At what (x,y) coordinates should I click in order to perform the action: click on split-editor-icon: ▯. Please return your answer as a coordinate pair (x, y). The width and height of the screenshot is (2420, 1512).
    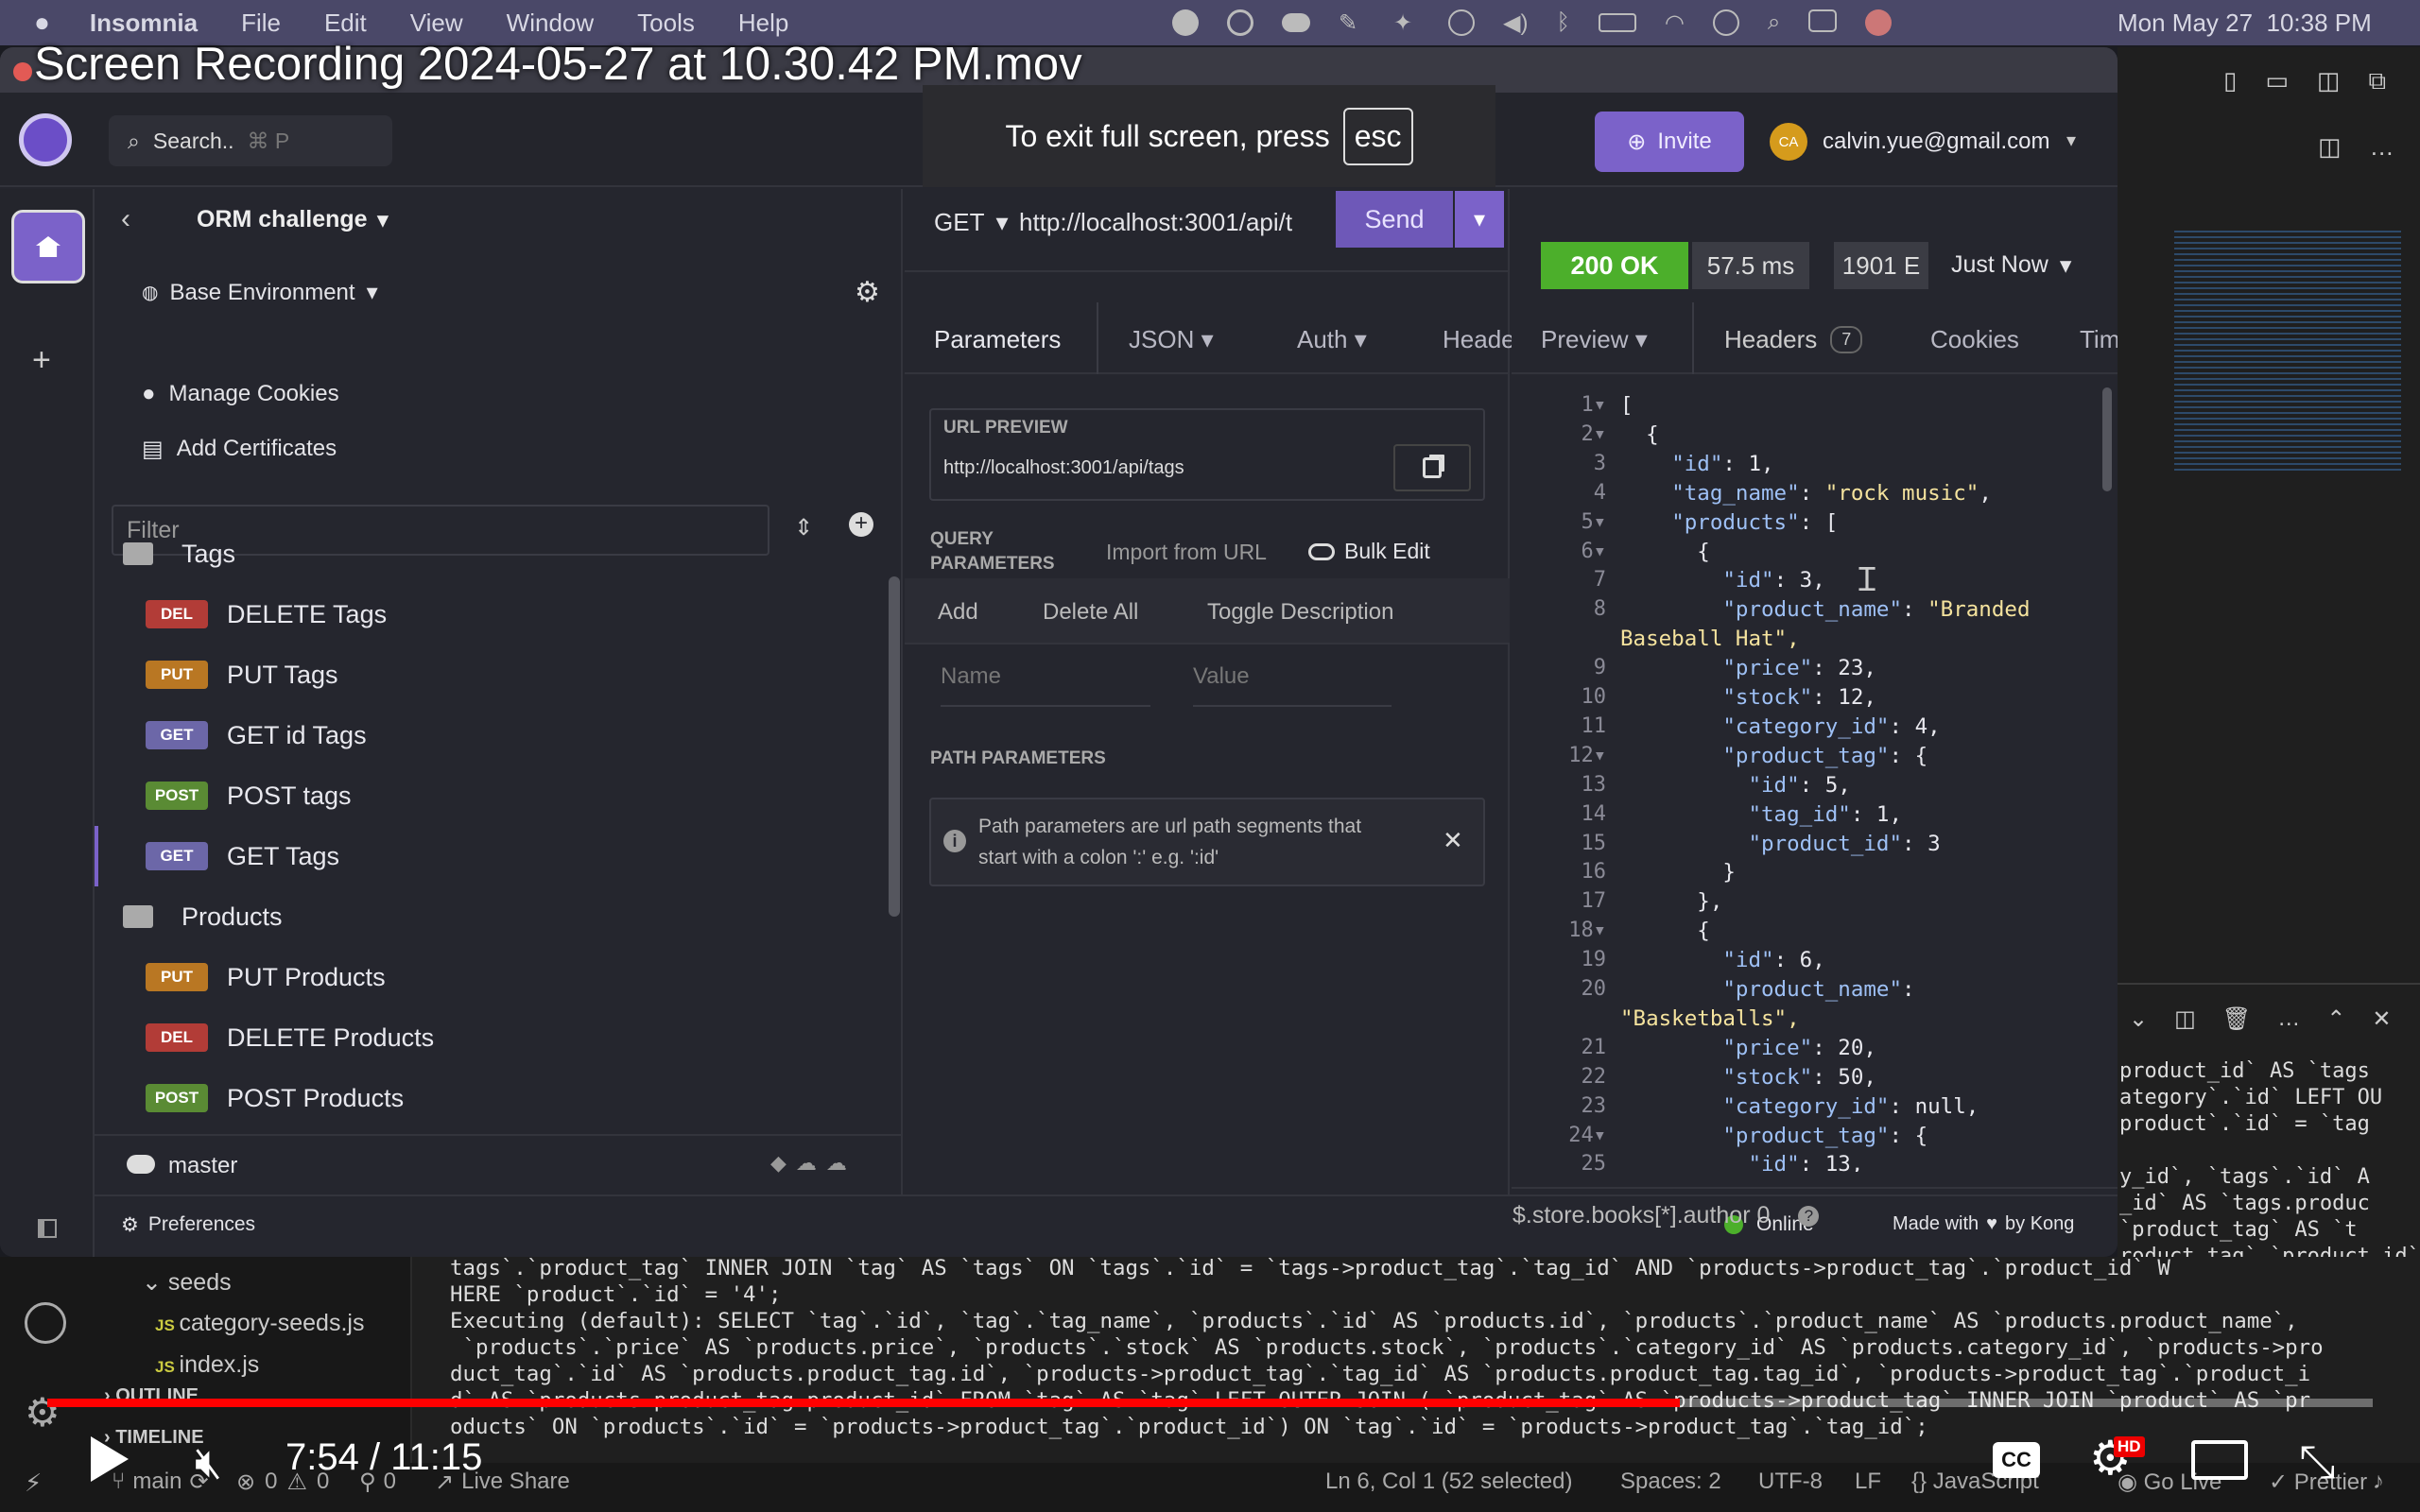
    Looking at the image, I should click on (2230, 81).